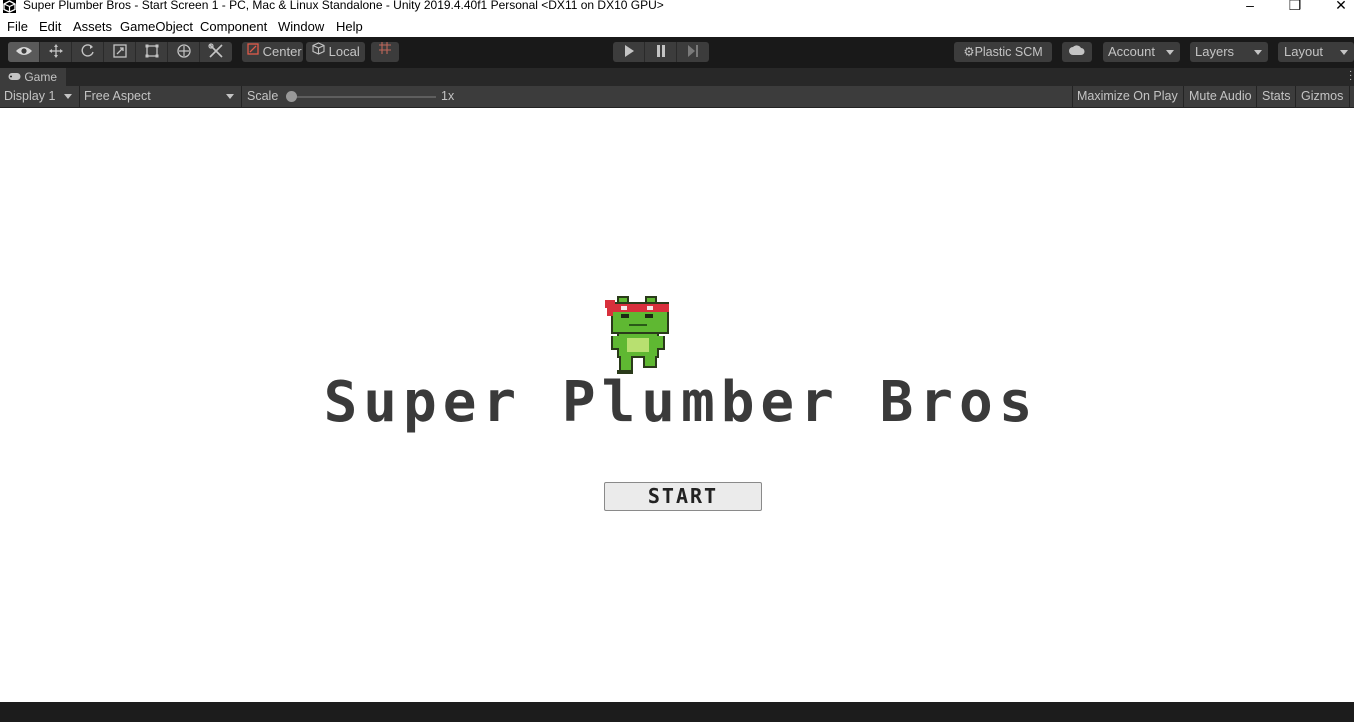  Describe the element at coordinates (318, 51) in the screenshot. I see `cube-icon` at that location.